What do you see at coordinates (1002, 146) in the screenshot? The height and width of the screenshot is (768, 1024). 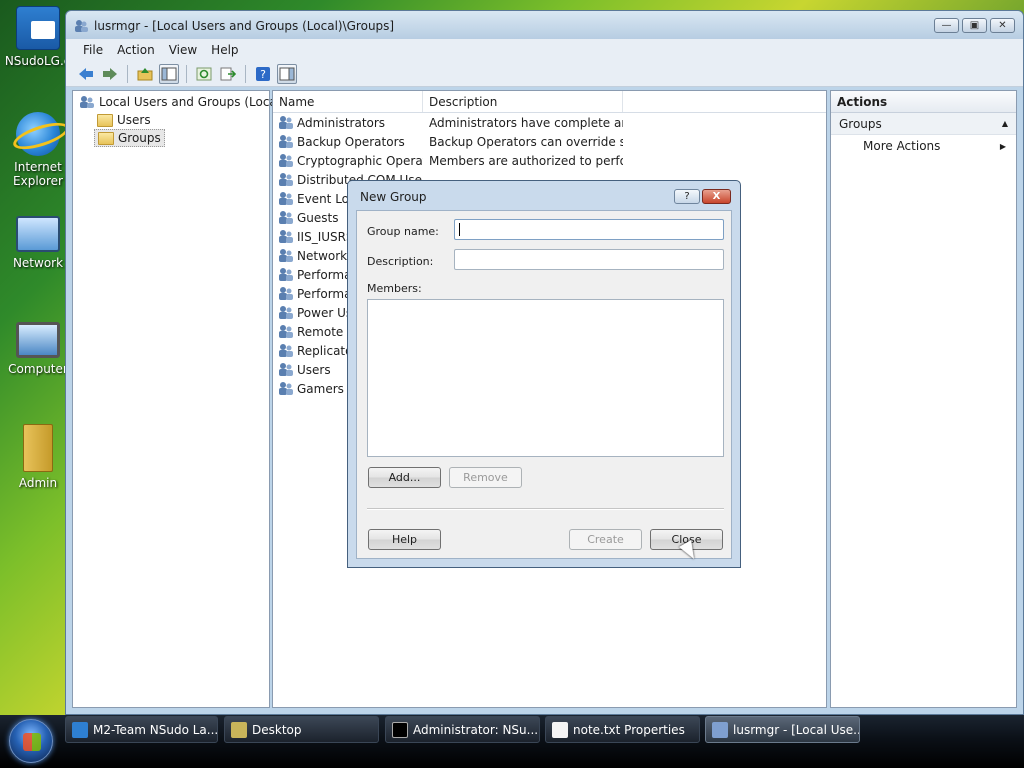 I see `chevron-right-icon: ▶` at bounding box center [1002, 146].